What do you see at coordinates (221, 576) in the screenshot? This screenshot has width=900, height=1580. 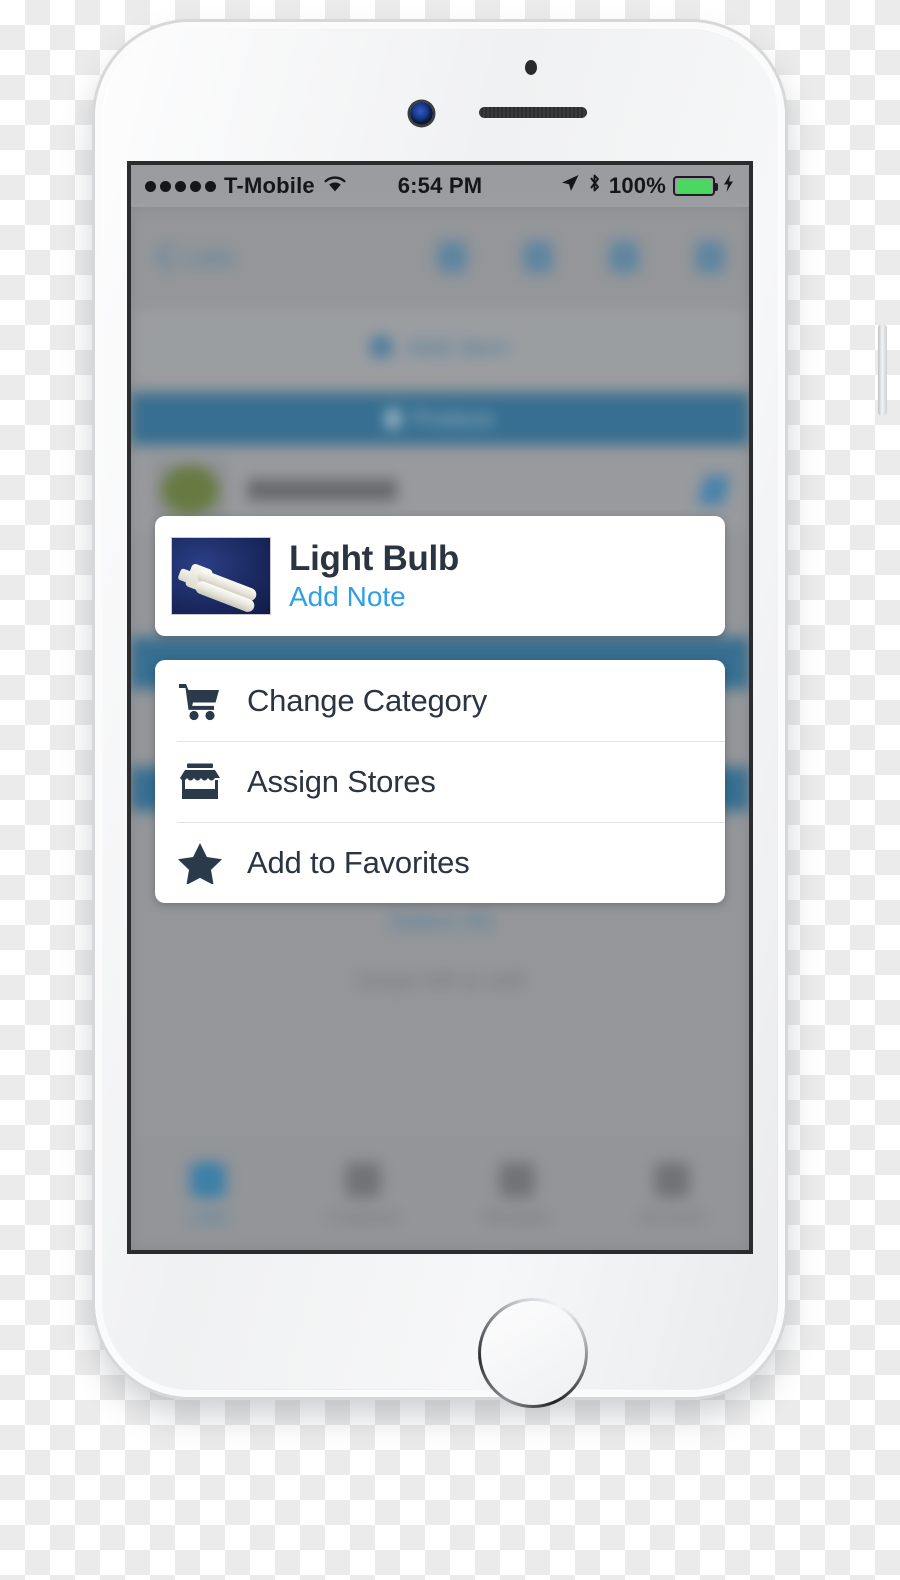 I see `light-bulb-thumbnail` at bounding box center [221, 576].